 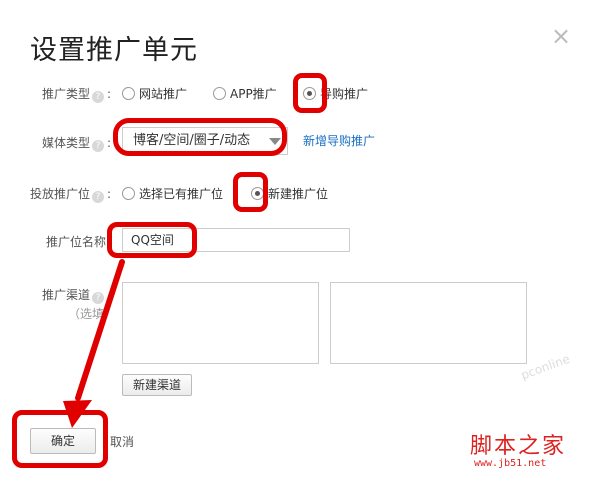 I want to click on channel-label: 推广渠道?, so click(x=73, y=295).